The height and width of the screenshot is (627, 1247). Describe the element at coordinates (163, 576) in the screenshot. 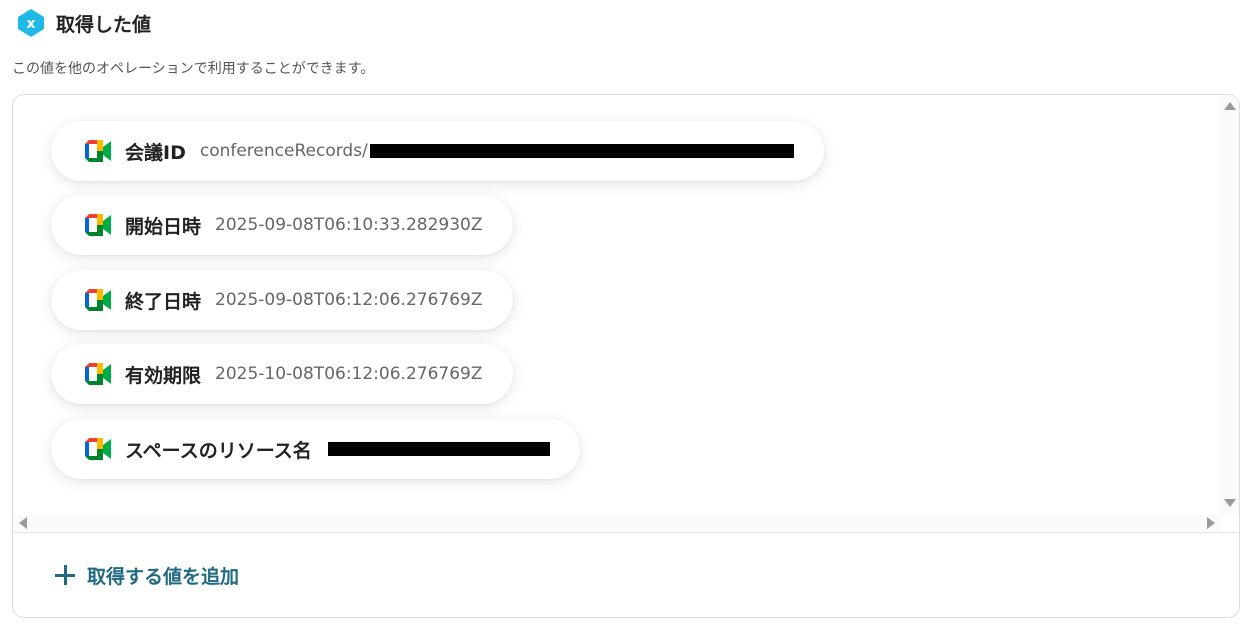

I see `add-value-label: 取得する値を追加` at that location.